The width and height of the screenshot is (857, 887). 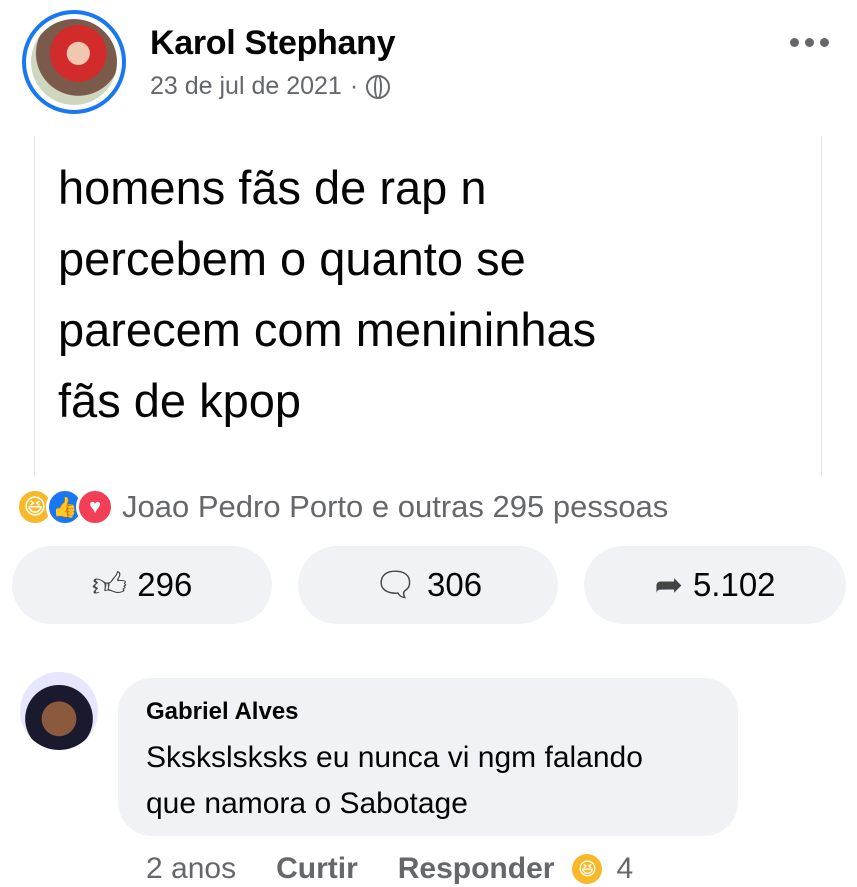 What do you see at coordinates (734, 584) in the screenshot?
I see `share-count: 5.102` at bounding box center [734, 584].